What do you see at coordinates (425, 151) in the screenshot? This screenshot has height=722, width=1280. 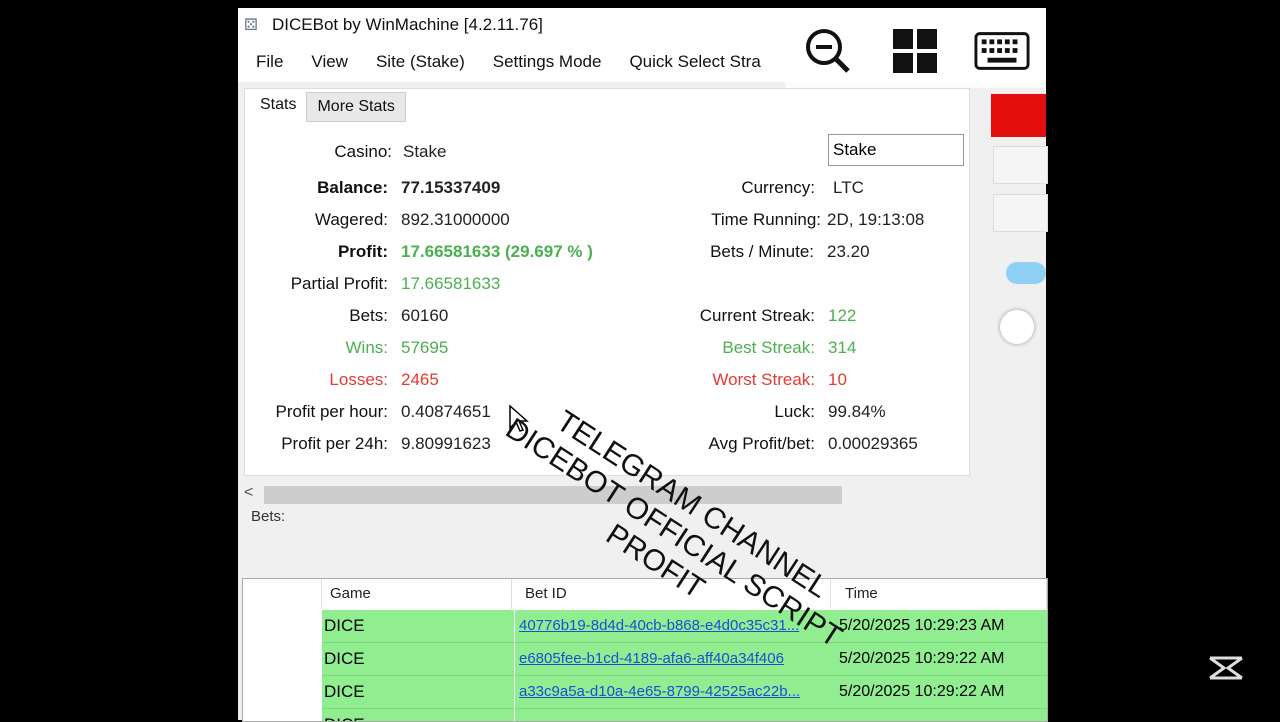 I see `casino-value: Stake` at bounding box center [425, 151].